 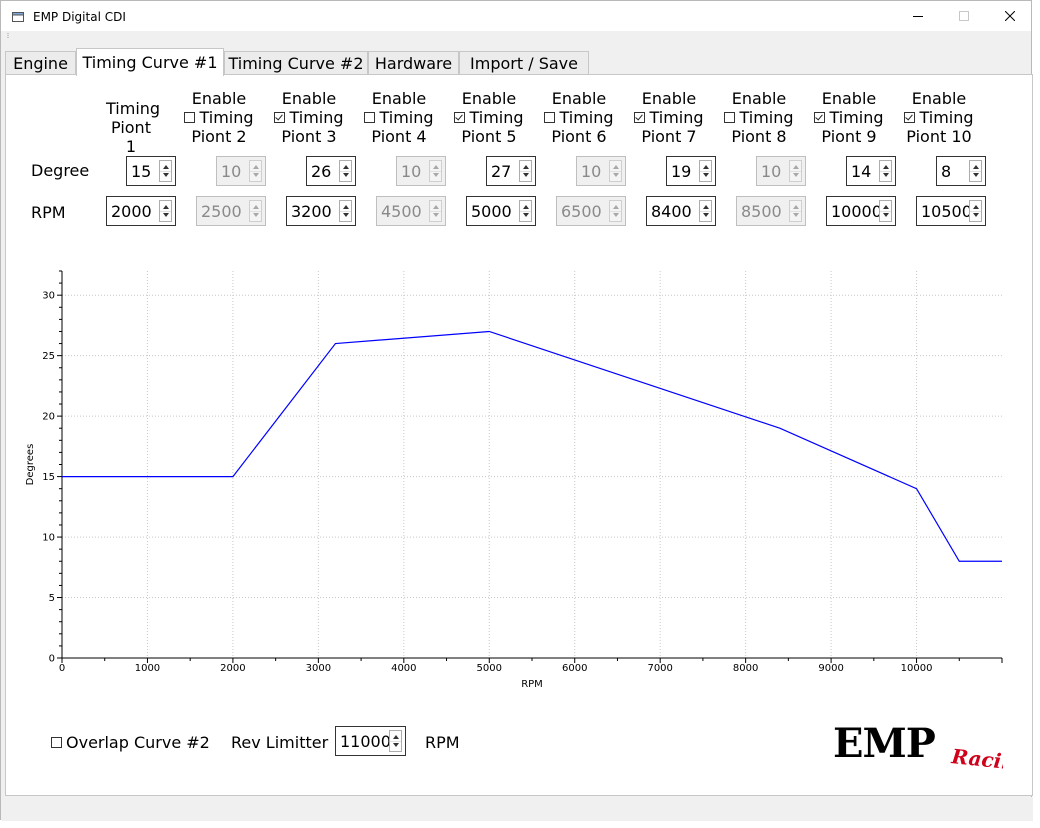 I want to click on rev-limiter-unit: RPM, so click(x=442, y=742).